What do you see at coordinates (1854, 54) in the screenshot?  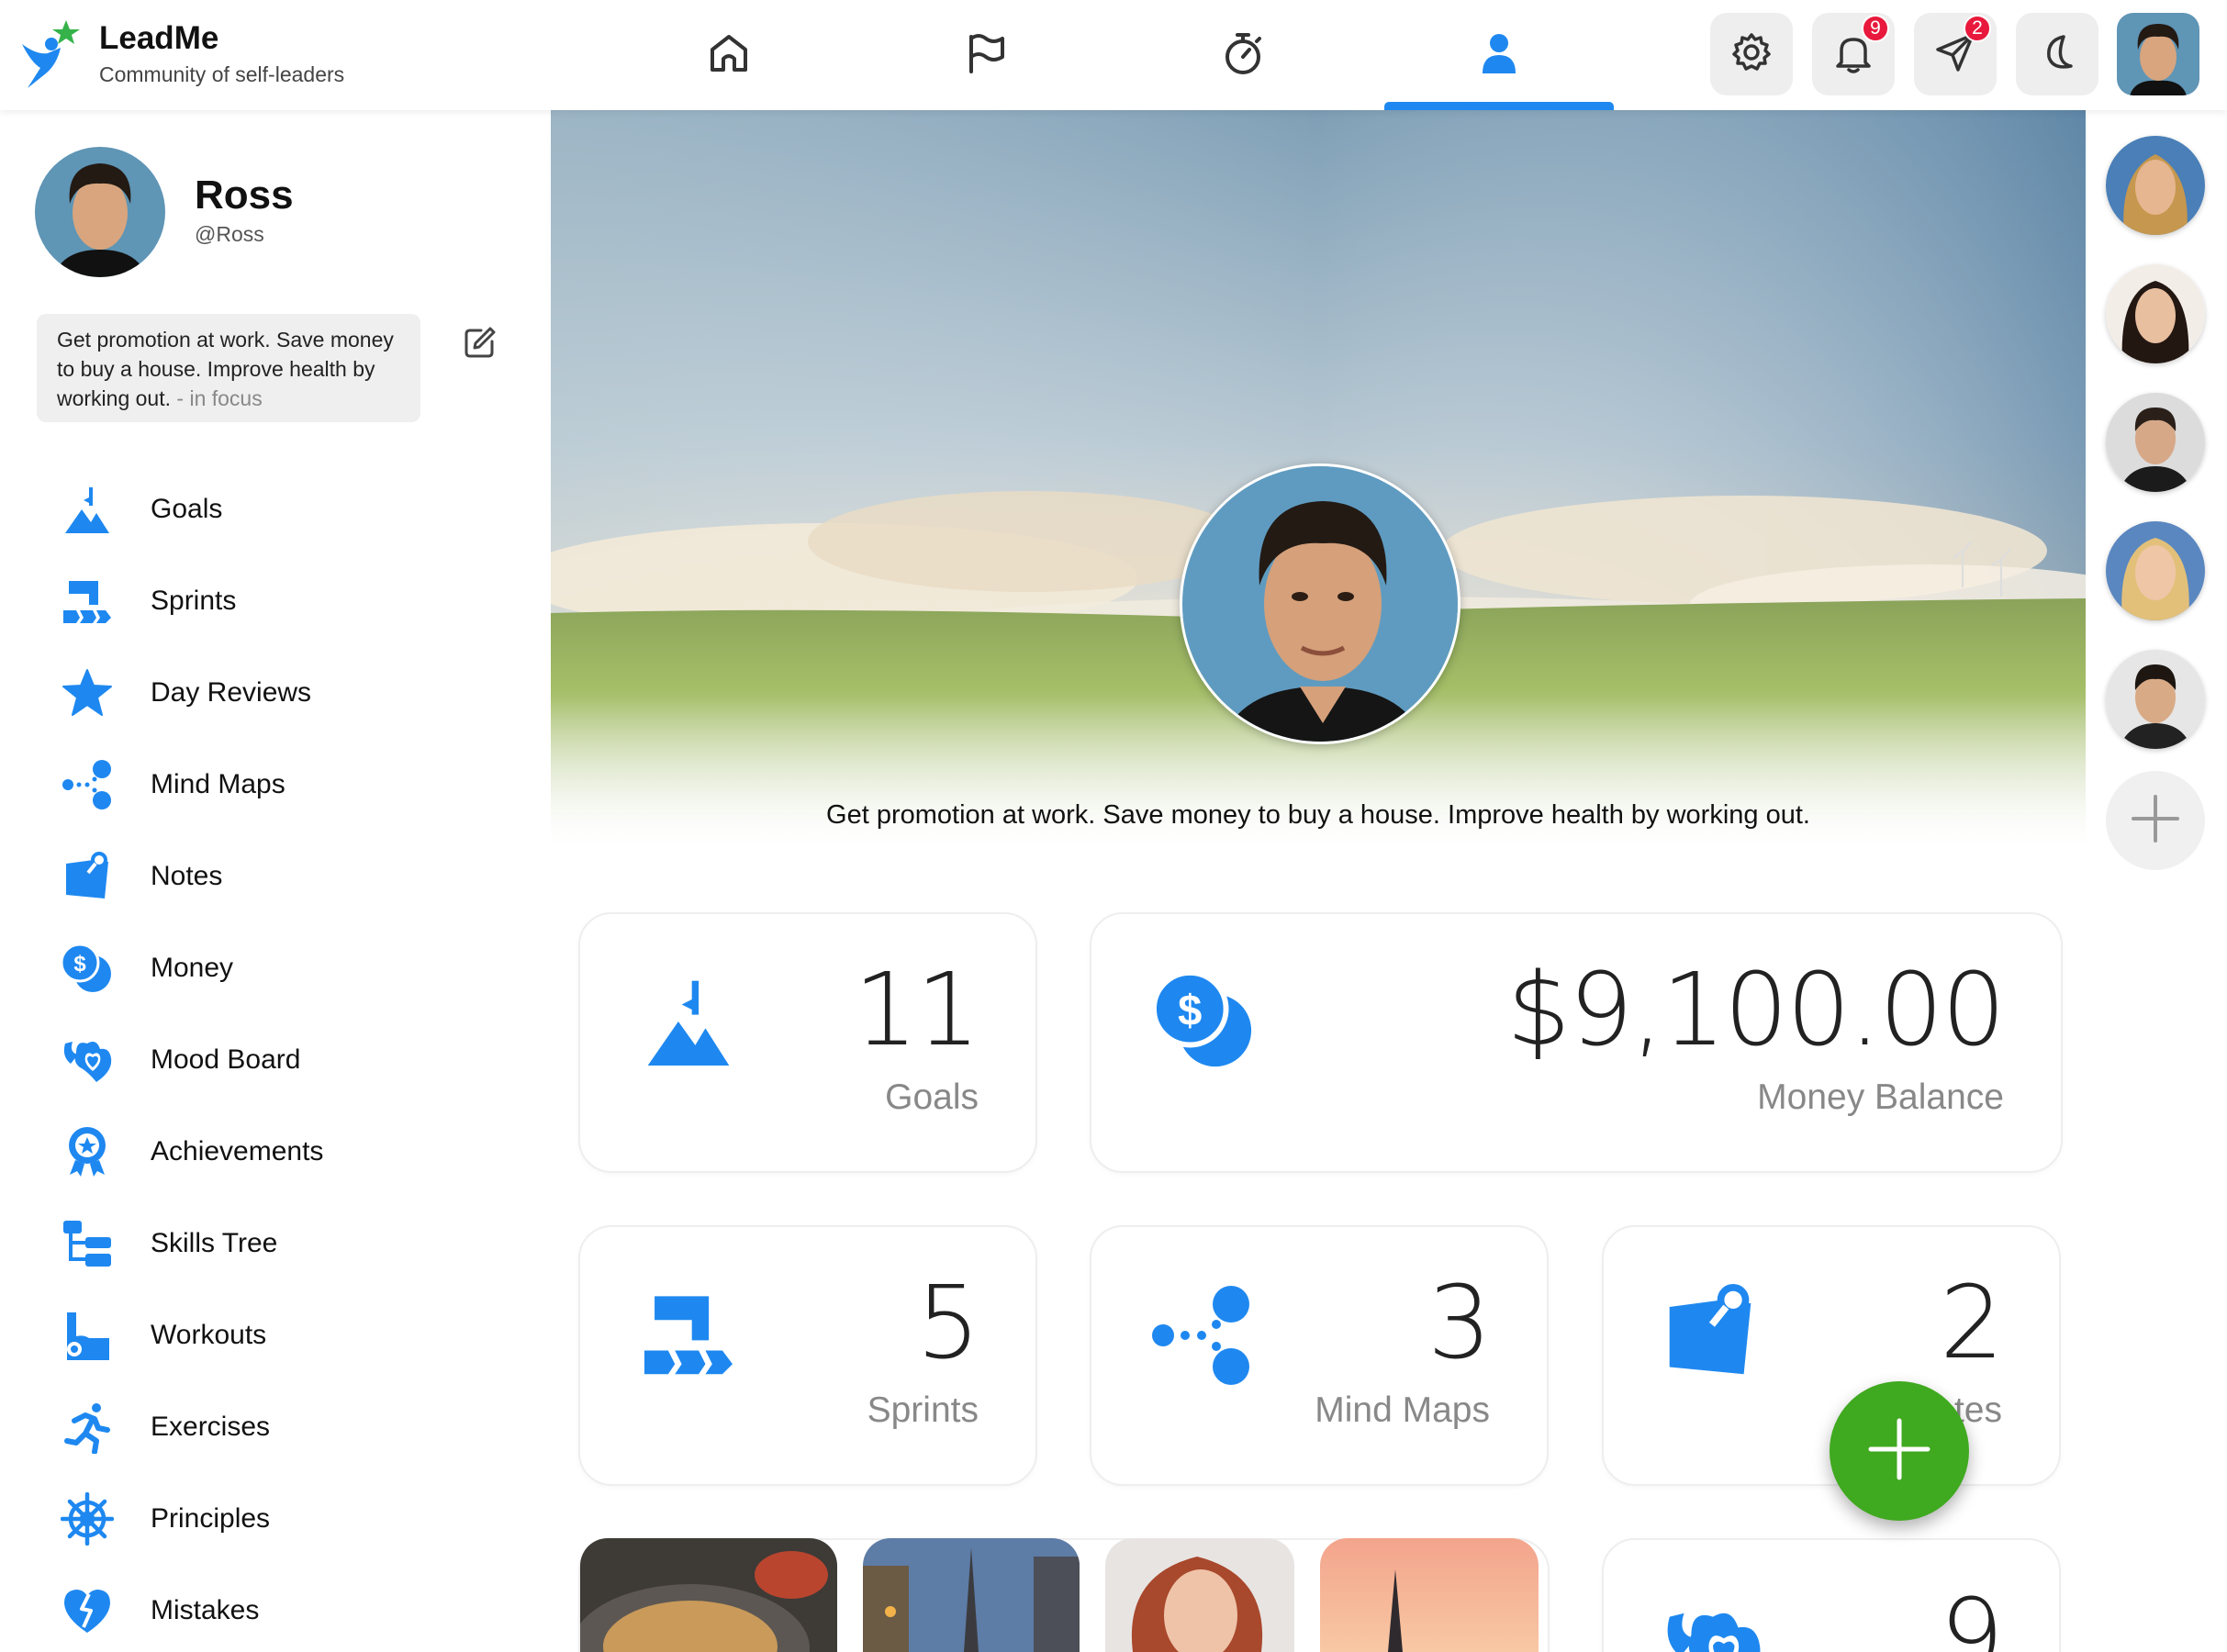 I see `notifications-button: 9` at bounding box center [1854, 54].